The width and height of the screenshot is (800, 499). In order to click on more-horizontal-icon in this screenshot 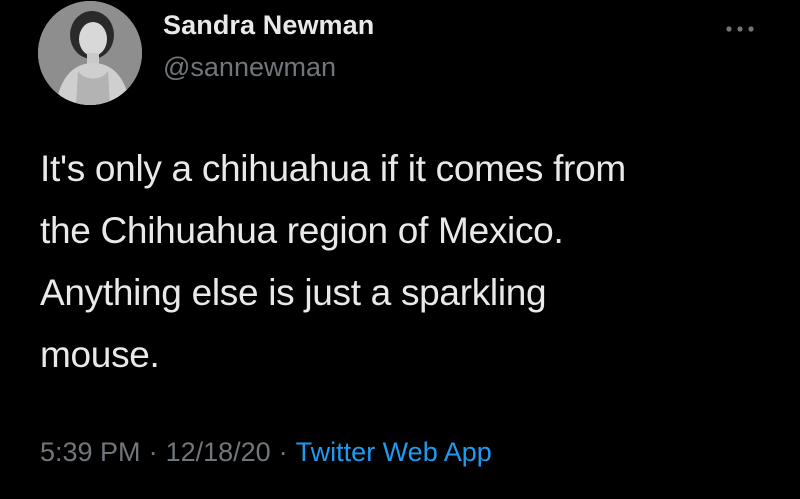, I will do `click(740, 29)`.